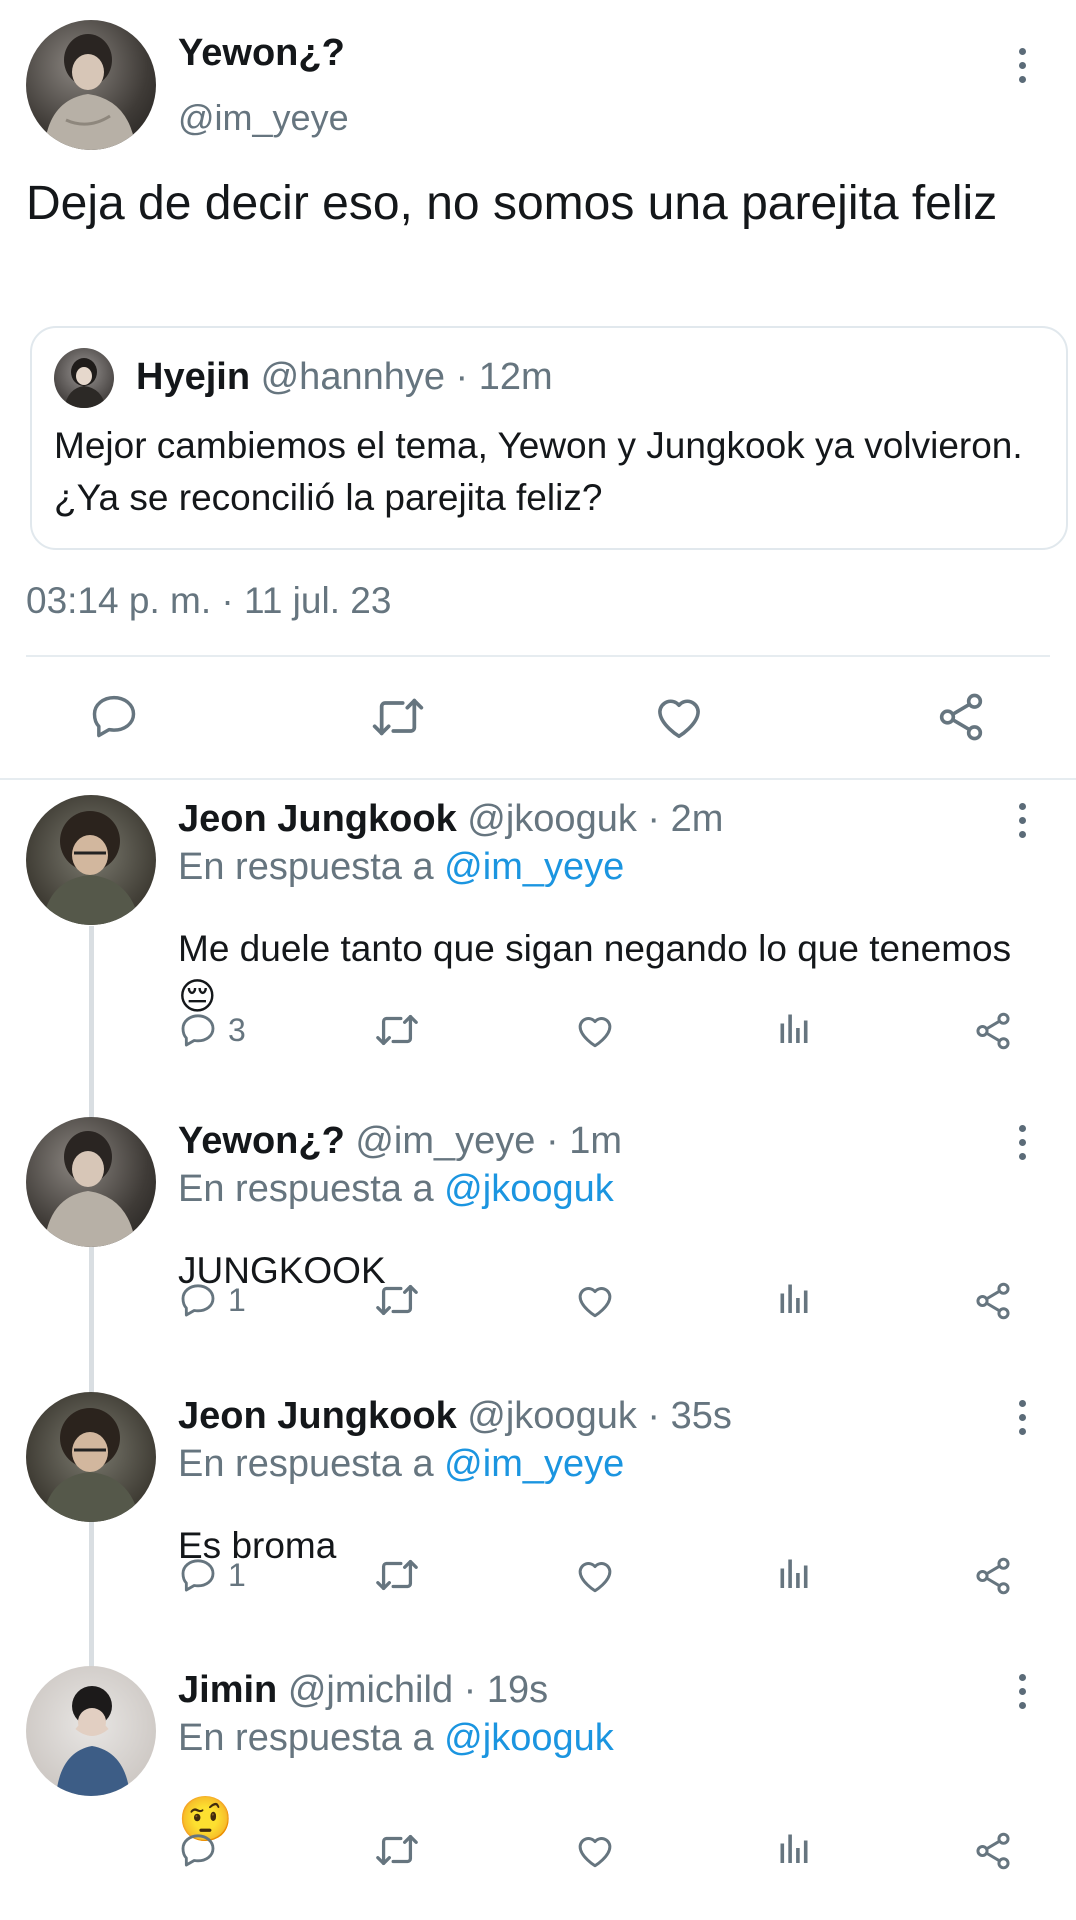 The height and width of the screenshot is (1920, 1076). What do you see at coordinates (91, 1306) in the screenshot?
I see `thread-line` at bounding box center [91, 1306].